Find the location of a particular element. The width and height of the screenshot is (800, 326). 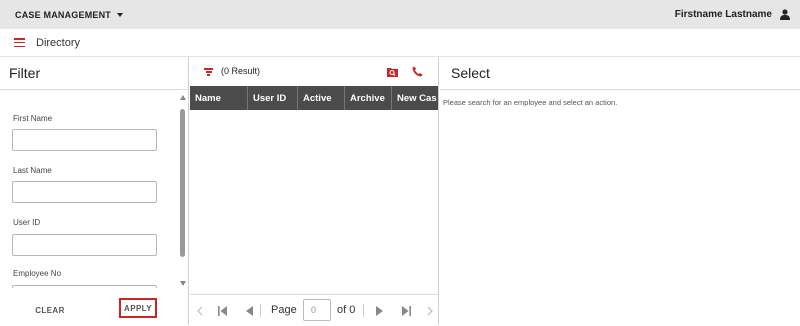

user-menu: Firstname Lastname is located at coordinates (732, 14).